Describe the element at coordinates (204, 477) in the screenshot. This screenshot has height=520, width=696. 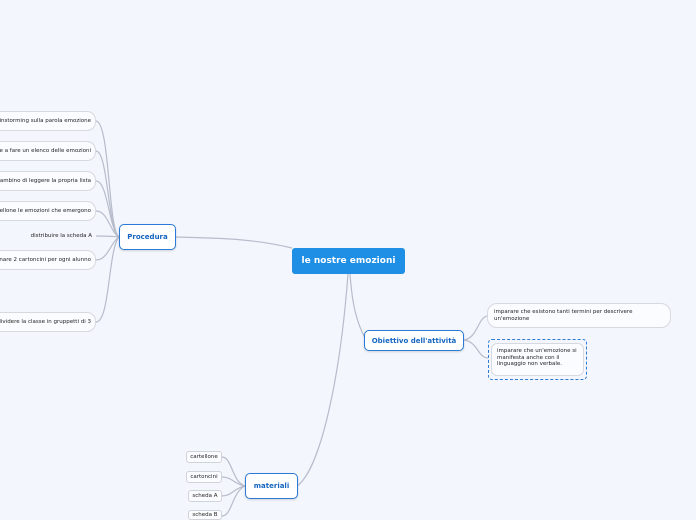
I see `materiali-item-2: cartoncini` at that location.